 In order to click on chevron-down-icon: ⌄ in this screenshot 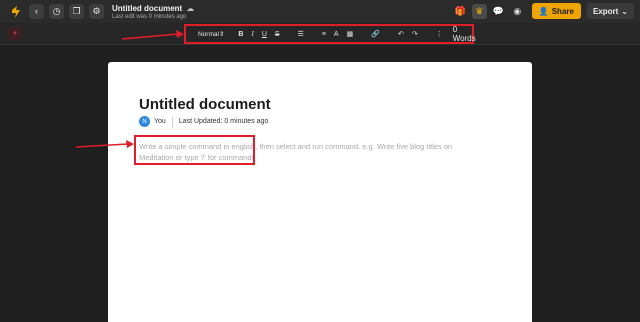, I will do `click(624, 11)`.